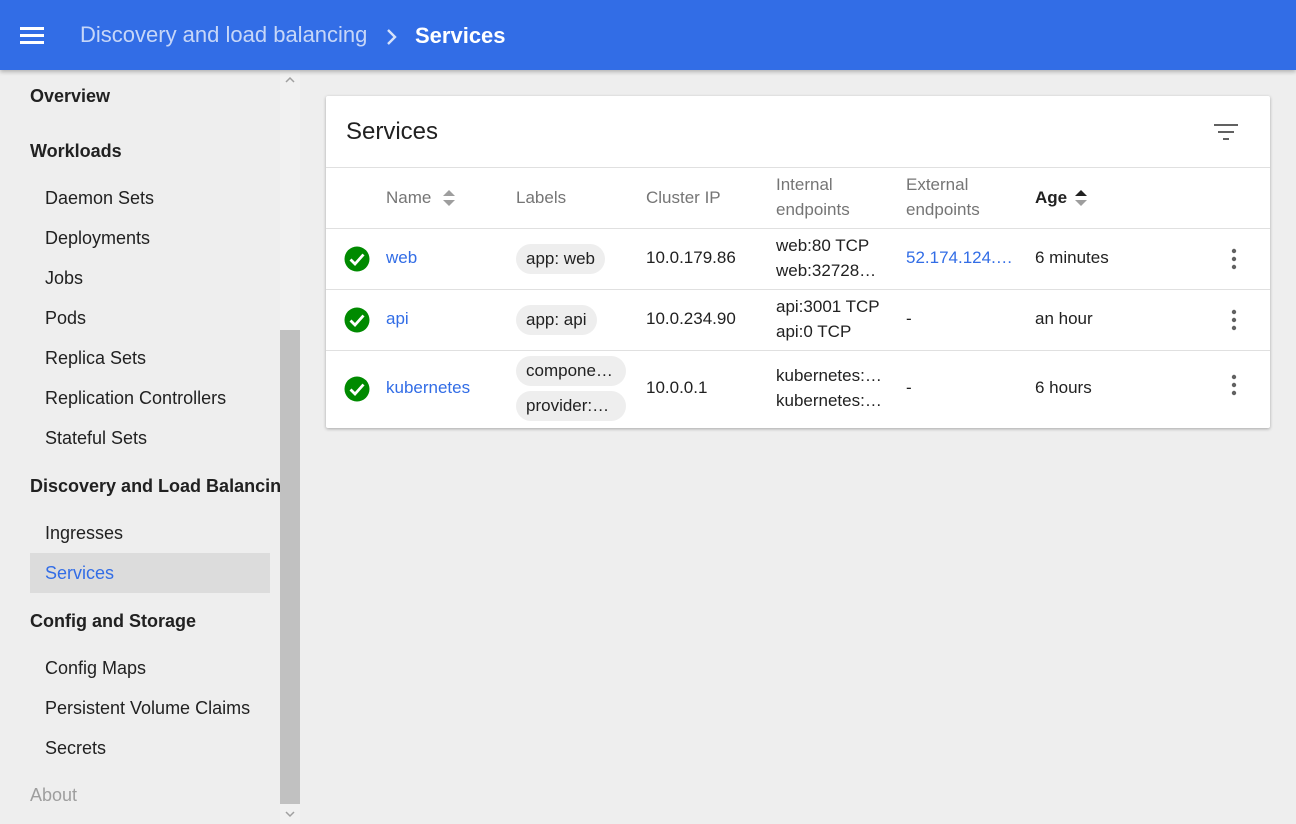  I want to click on column-header-external-line1: External, so click(937, 184).